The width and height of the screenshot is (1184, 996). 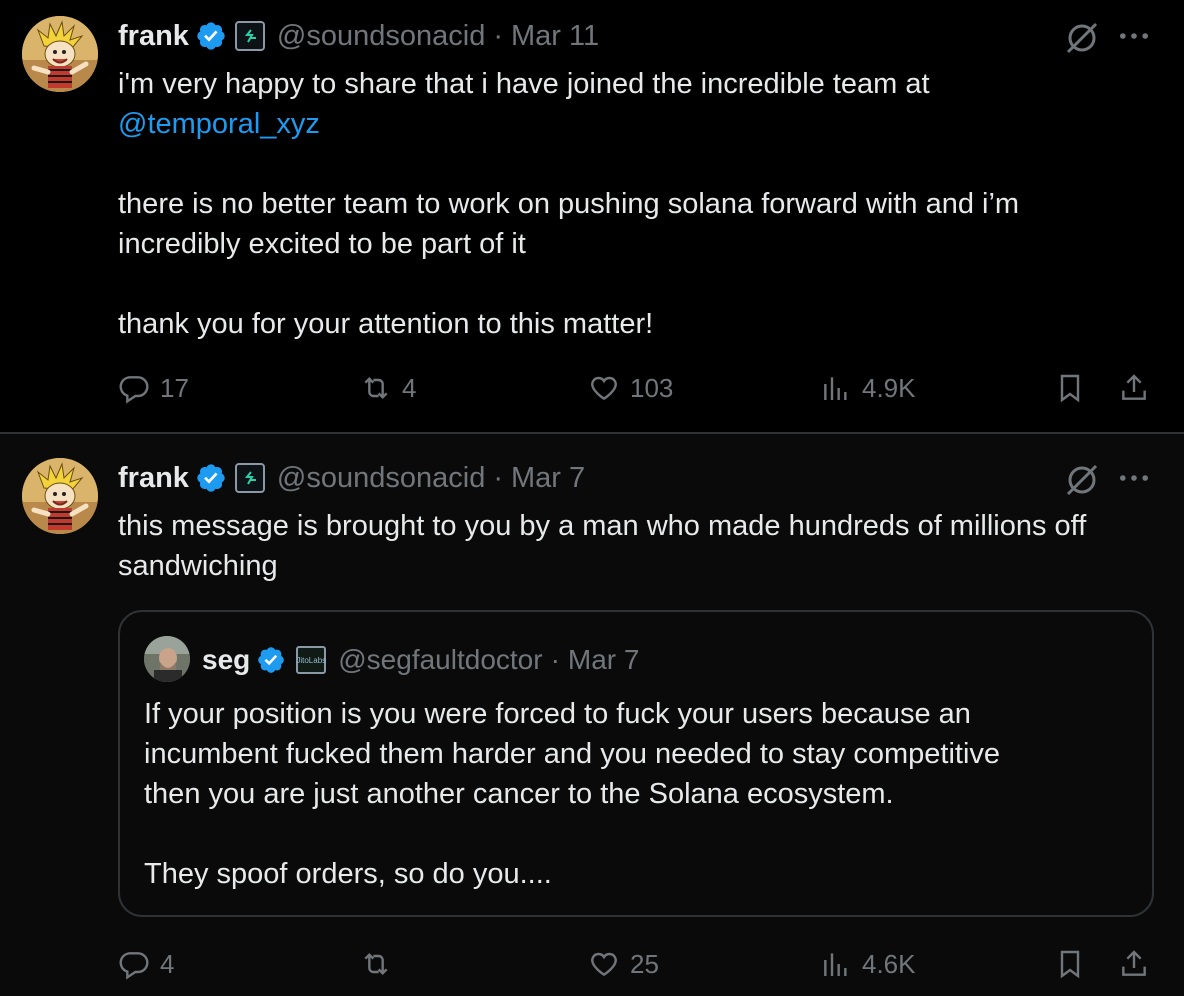 What do you see at coordinates (652, 387) in the screenshot?
I see `like-count: 103` at bounding box center [652, 387].